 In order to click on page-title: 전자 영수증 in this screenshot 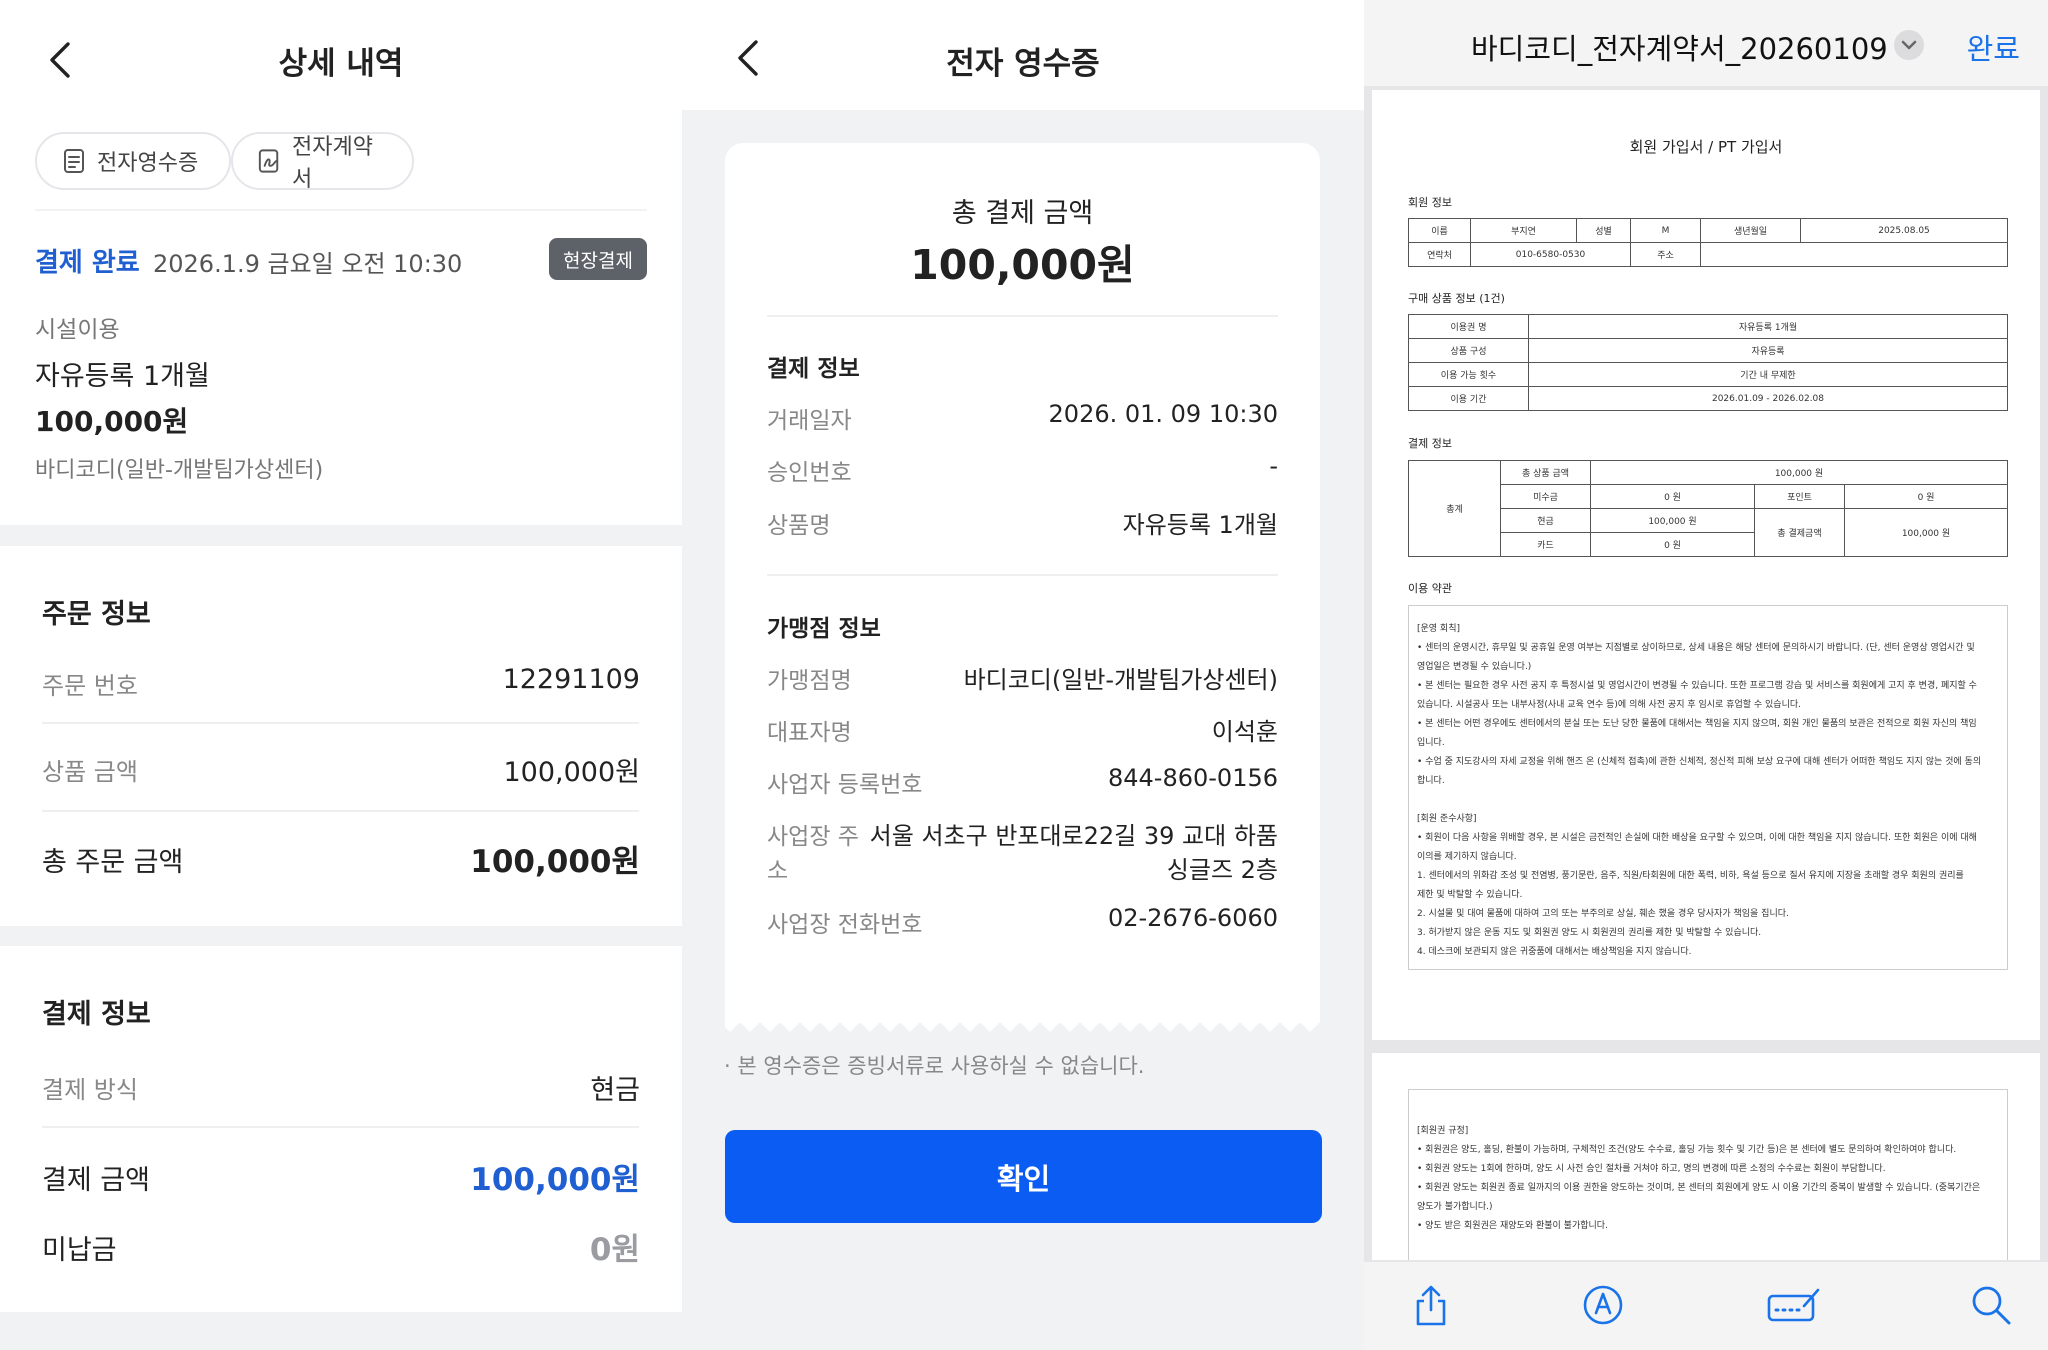, I will do `click(1023, 64)`.